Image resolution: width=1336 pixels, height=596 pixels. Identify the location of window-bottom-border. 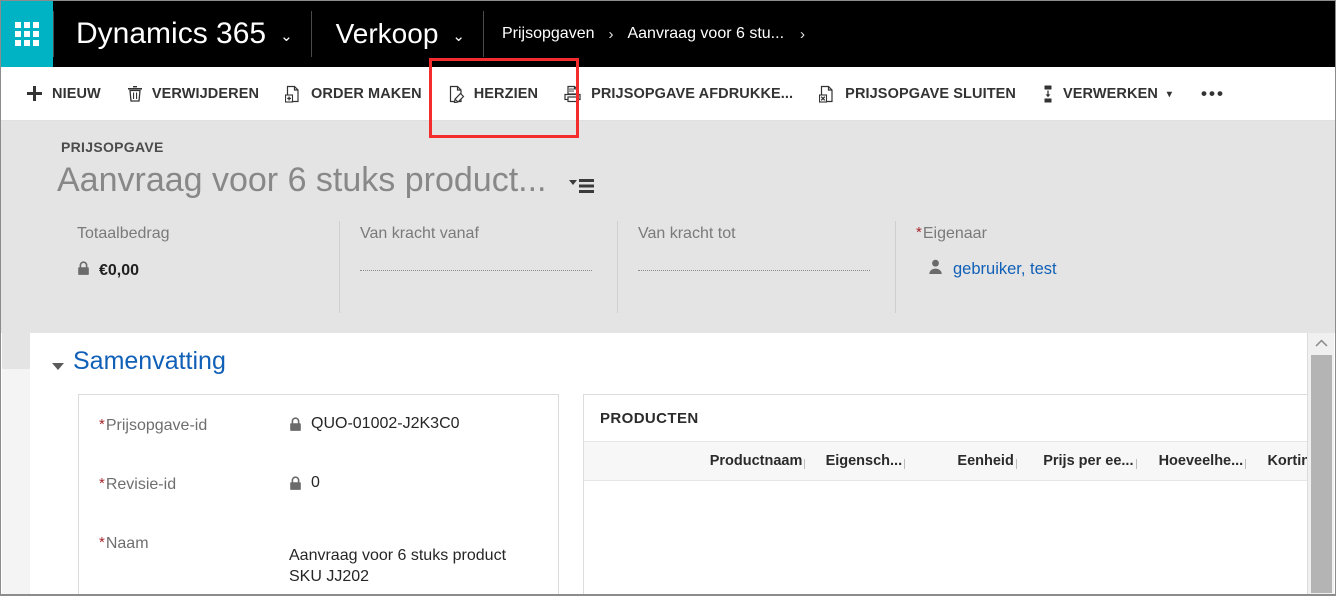
(668, 594).